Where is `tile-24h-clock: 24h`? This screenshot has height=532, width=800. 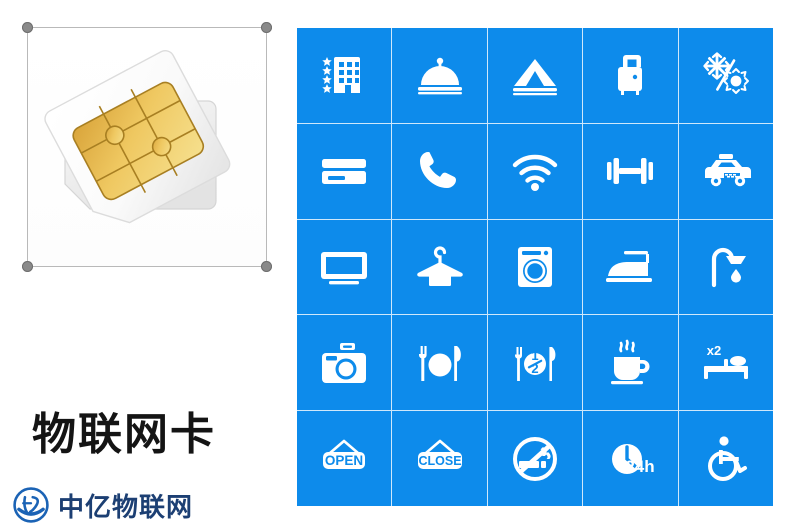
tile-24h-clock: 24h is located at coordinates (630, 458).